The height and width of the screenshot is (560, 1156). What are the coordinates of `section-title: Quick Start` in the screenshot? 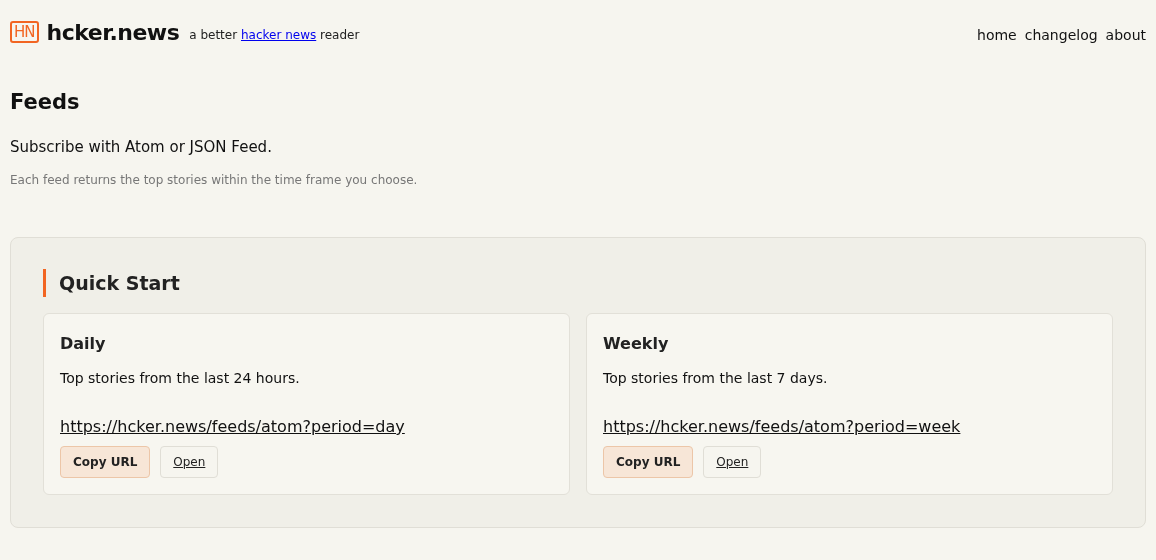 It's located at (578, 283).